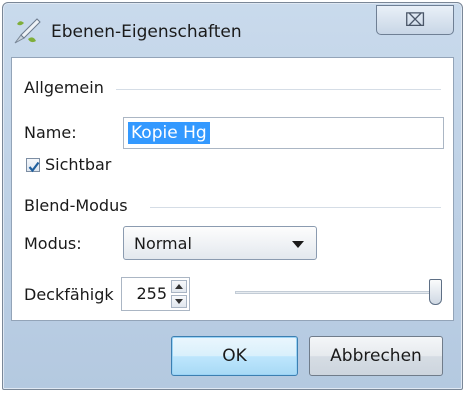 The image size is (468, 395). I want to click on opacity-stepper: 255, so click(155, 294).